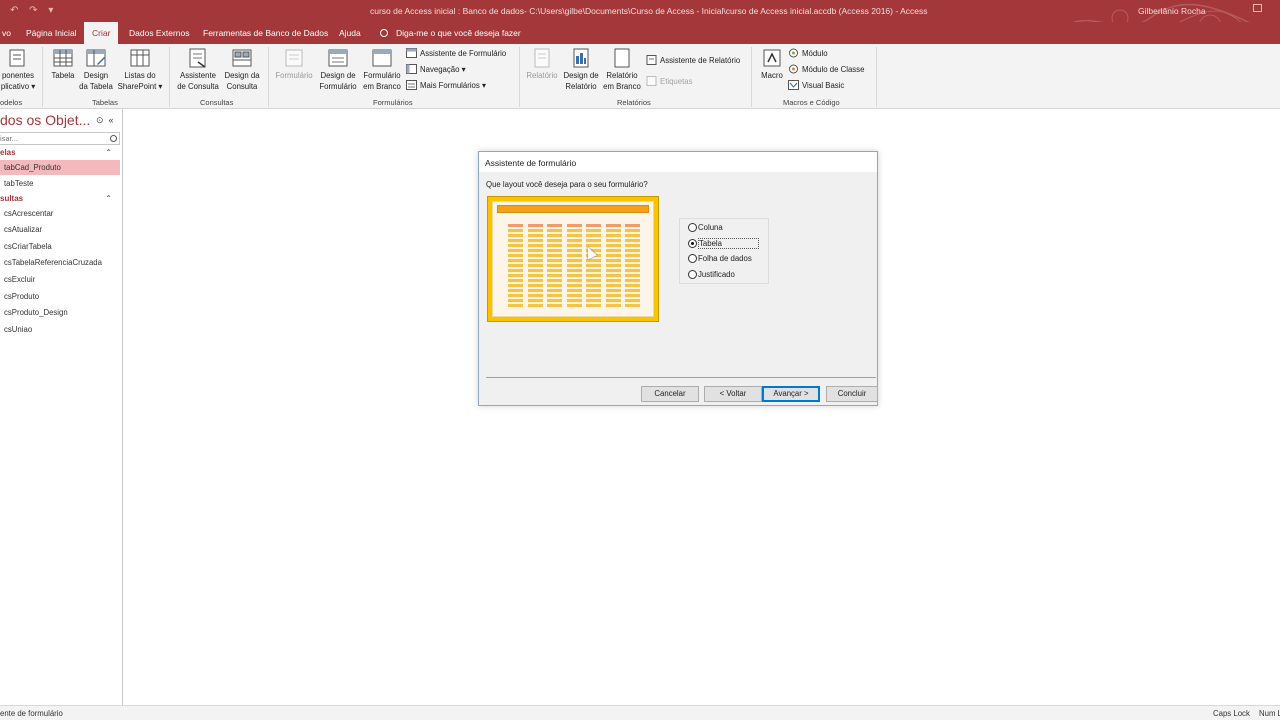 This screenshot has width=1280, height=720. I want to click on design-relatorio-button: Design de Relatório, so click(581, 70).